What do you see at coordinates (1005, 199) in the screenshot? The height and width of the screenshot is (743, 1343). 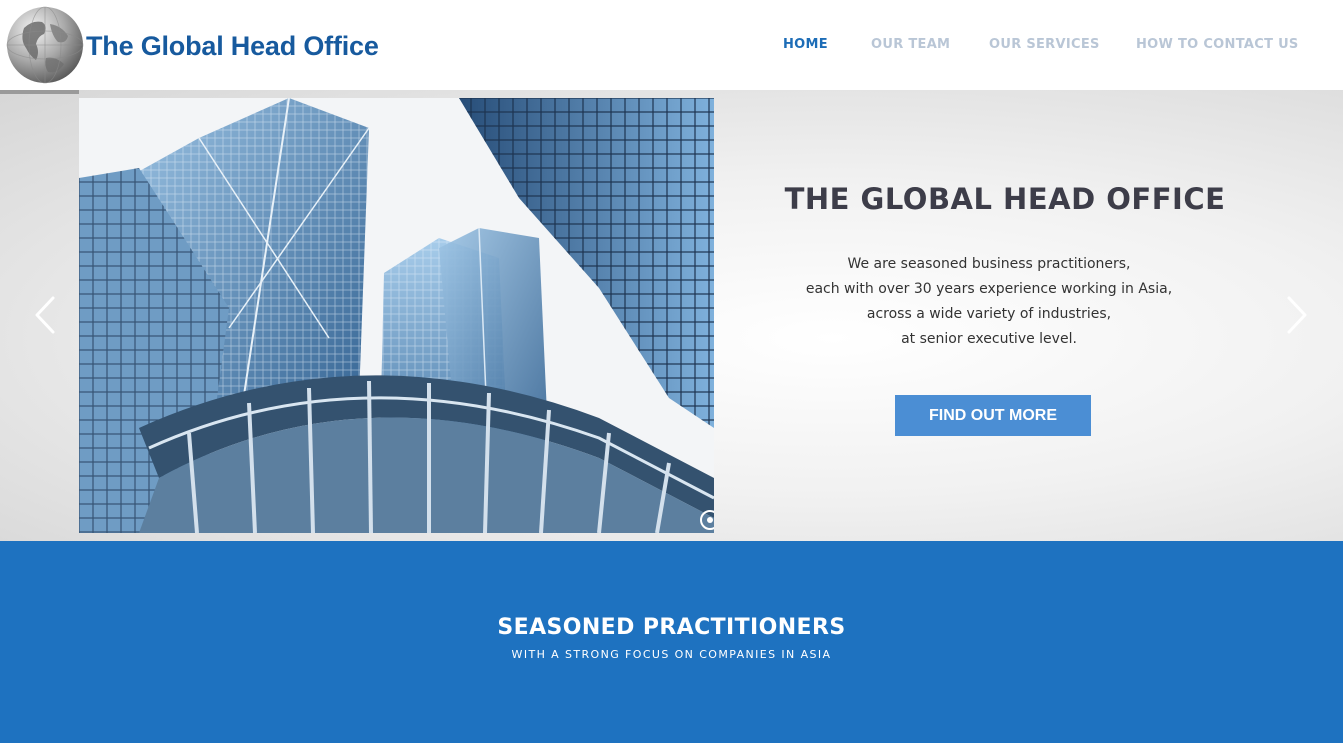 I see `hero-title: THE GLOBAL HEAD OFFICE` at bounding box center [1005, 199].